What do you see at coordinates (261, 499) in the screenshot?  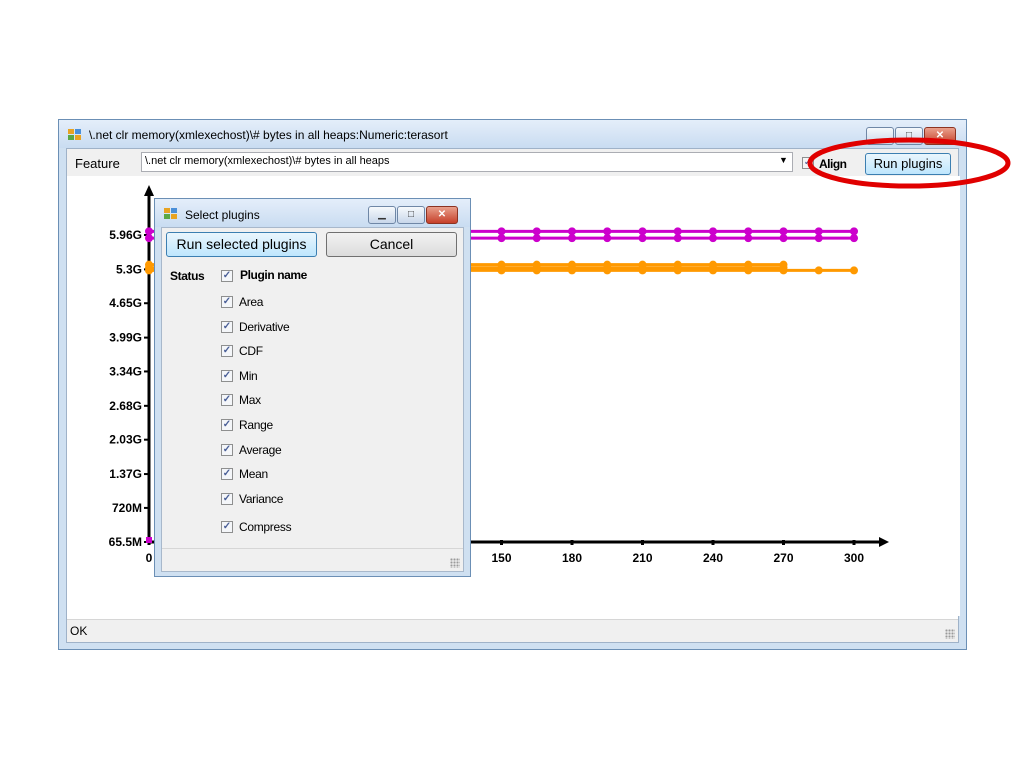 I see `plugin-name-label: Variance` at bounding box center [261, 499].